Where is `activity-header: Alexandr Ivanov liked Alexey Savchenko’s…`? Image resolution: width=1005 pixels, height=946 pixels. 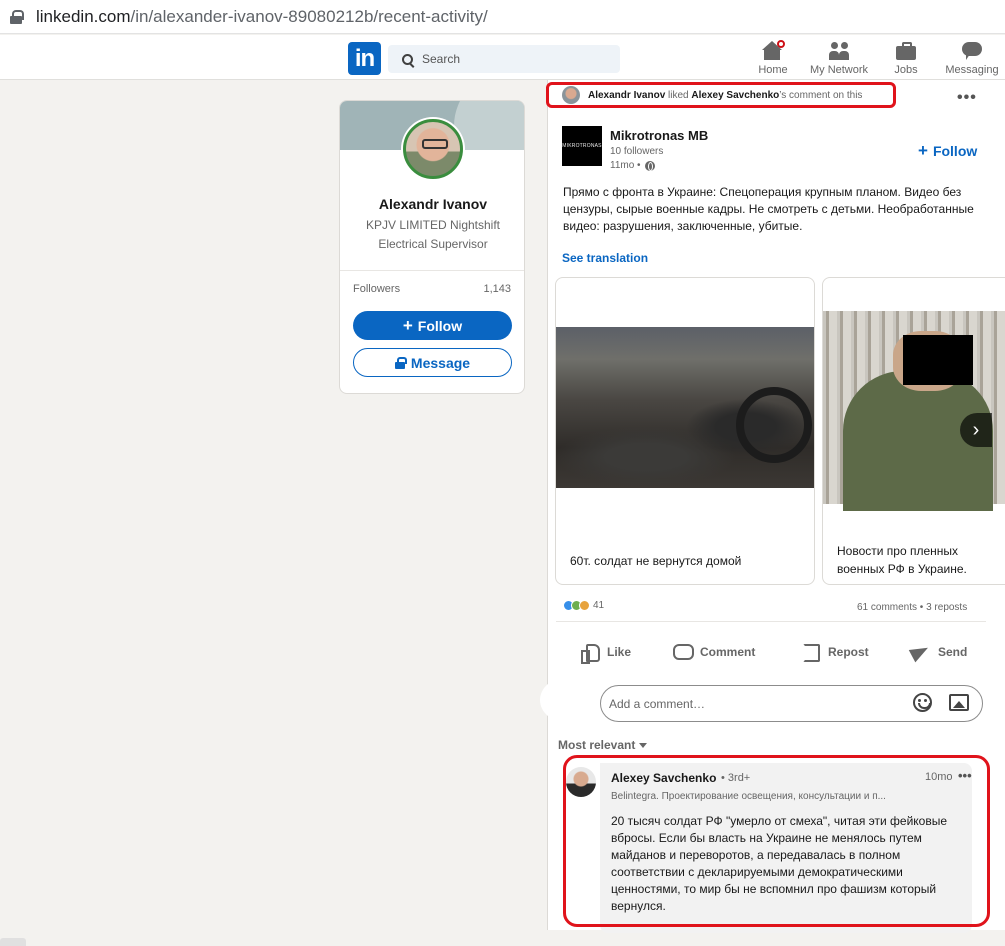 activity-header: Alexandr Ivanov liked Alexey Savchenko’s… is located at coordinates (721, 95).